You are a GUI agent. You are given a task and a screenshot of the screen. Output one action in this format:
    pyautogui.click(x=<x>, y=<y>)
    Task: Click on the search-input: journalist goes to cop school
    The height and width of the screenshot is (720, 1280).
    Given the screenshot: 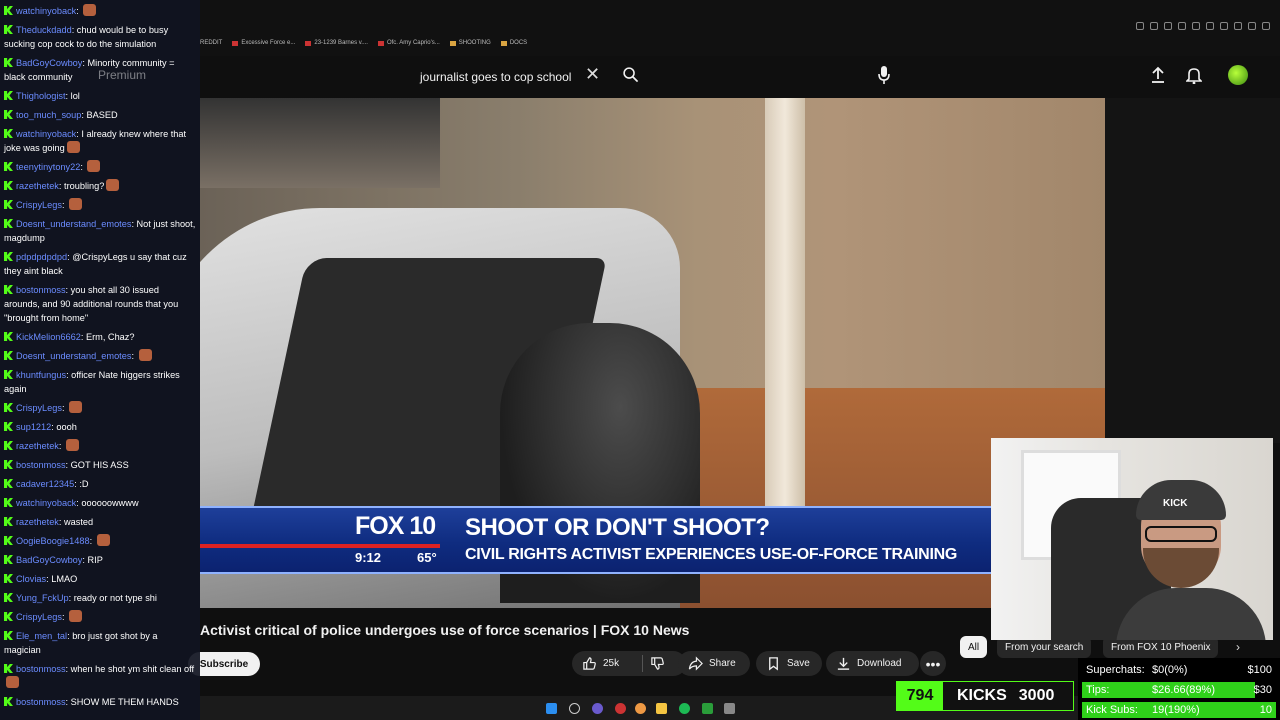 What is the action you would take?
    pyautogui.click(x=495, y=77)
    